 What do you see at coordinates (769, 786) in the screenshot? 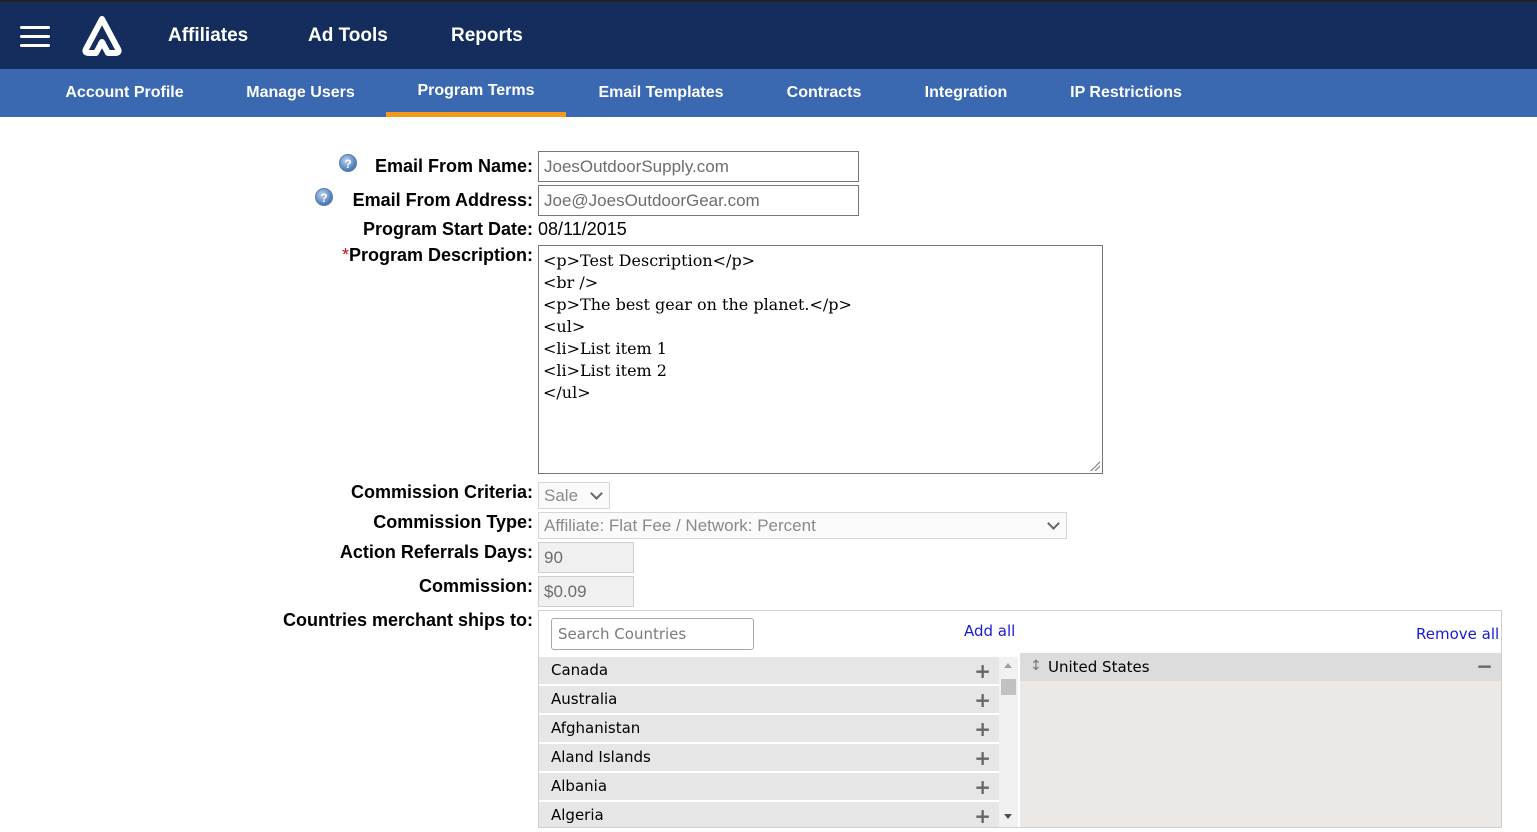
I see `list-item: Albania +` at bounding box center [769, 786].